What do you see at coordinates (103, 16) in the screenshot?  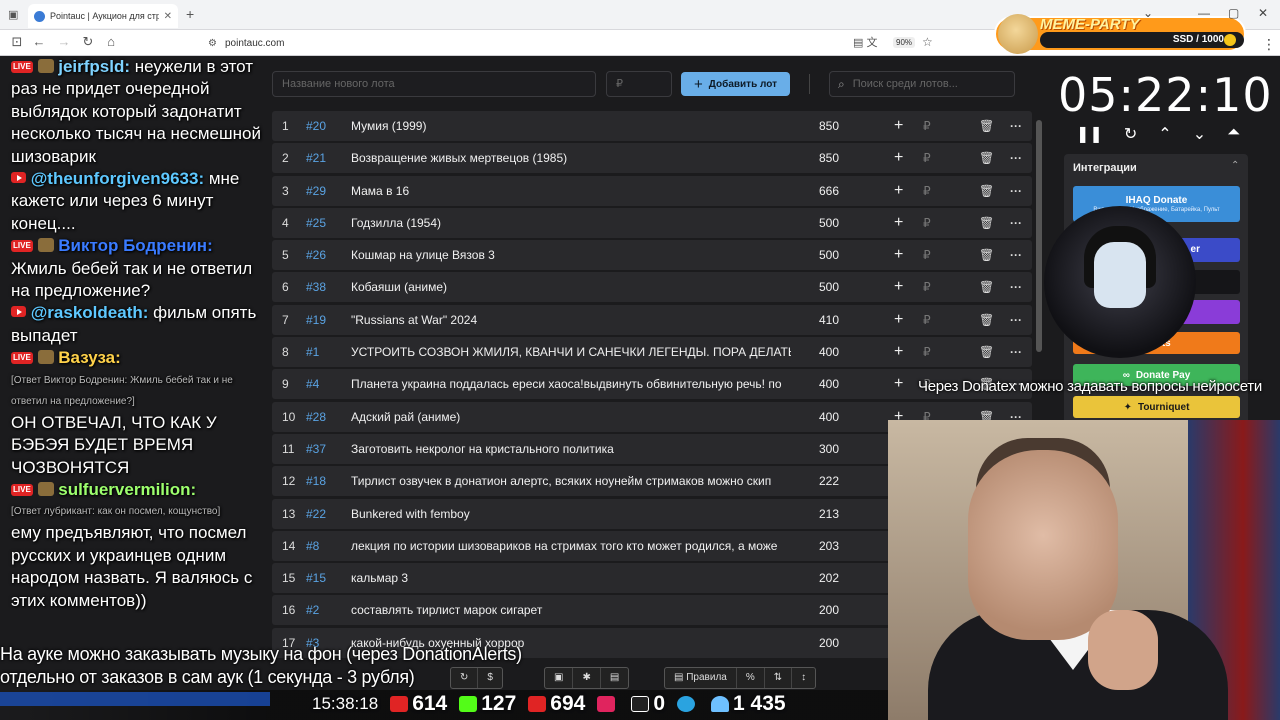 I see `browser-tab: Pointauc | Аукцион для стримеров ✕` at bounding box center [103, 16].